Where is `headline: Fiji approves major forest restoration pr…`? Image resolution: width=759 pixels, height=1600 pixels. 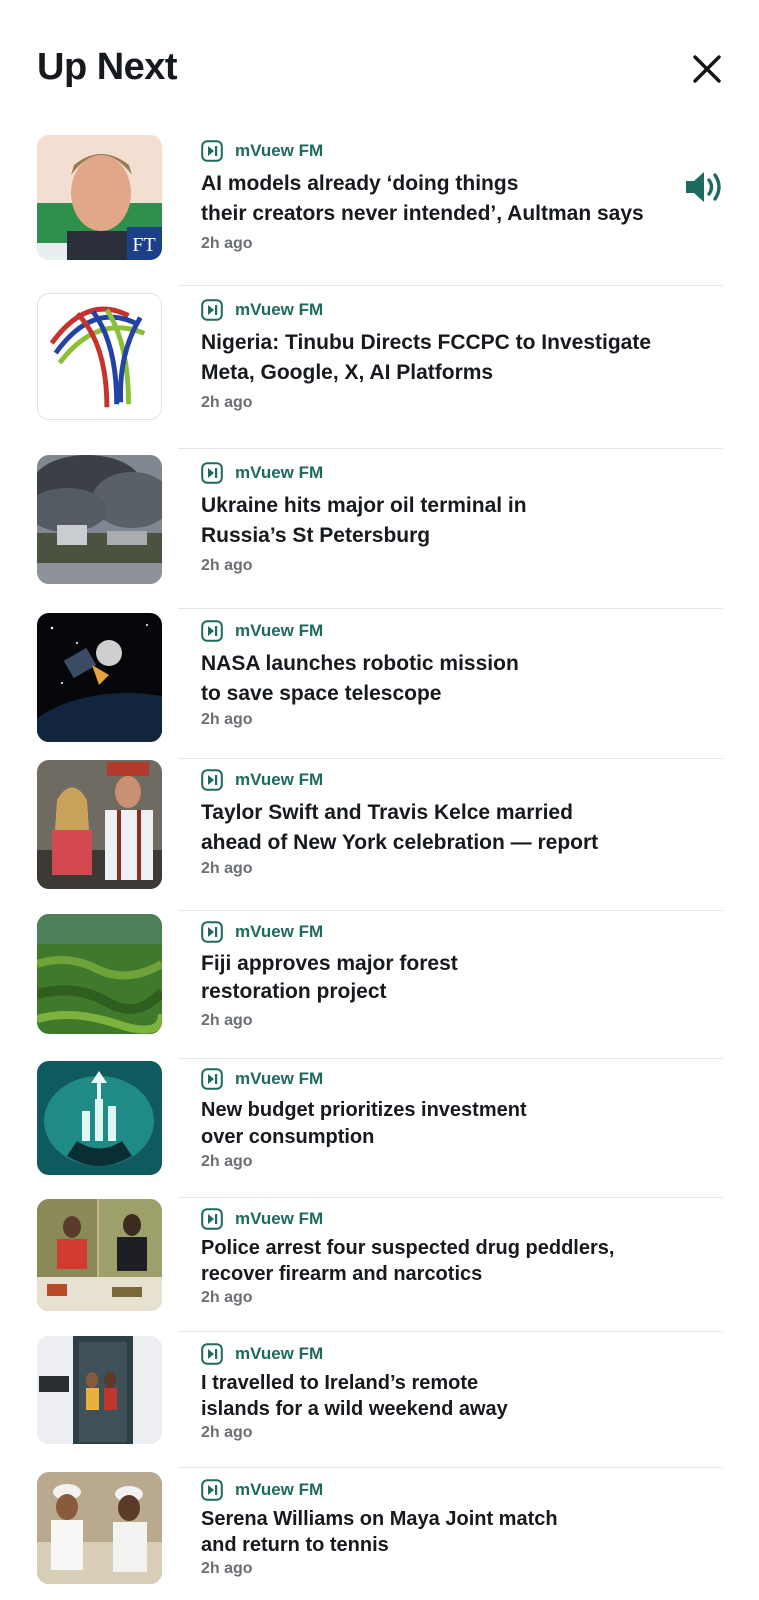
headline: Fiji approves major forest restoration pr… is located at coordinates (329, 977).